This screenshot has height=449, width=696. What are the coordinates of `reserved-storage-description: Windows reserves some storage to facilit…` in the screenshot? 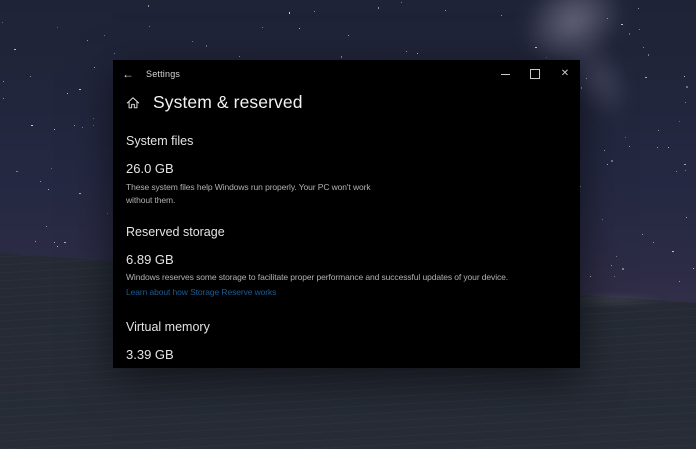 It's located at (317, 277).